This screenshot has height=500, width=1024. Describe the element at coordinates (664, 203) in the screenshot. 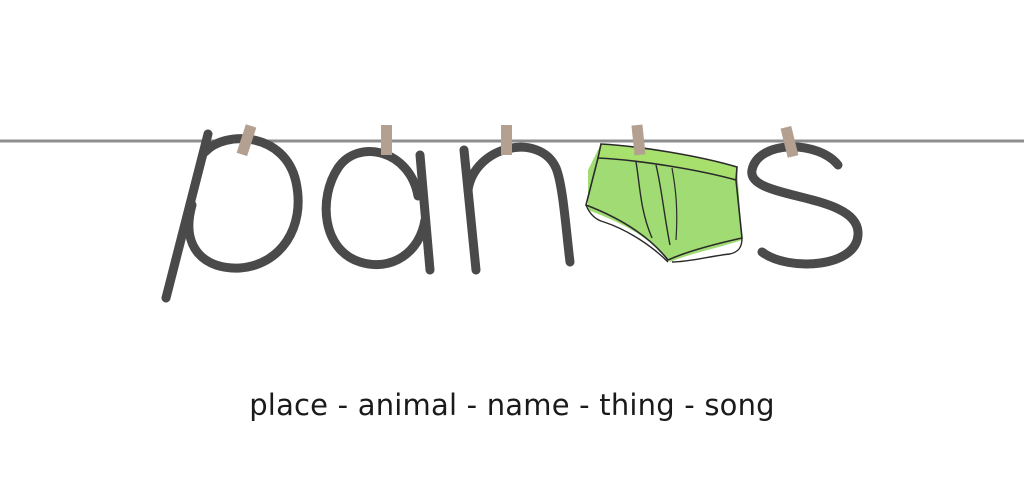

I see `briefs-icon` at that location.